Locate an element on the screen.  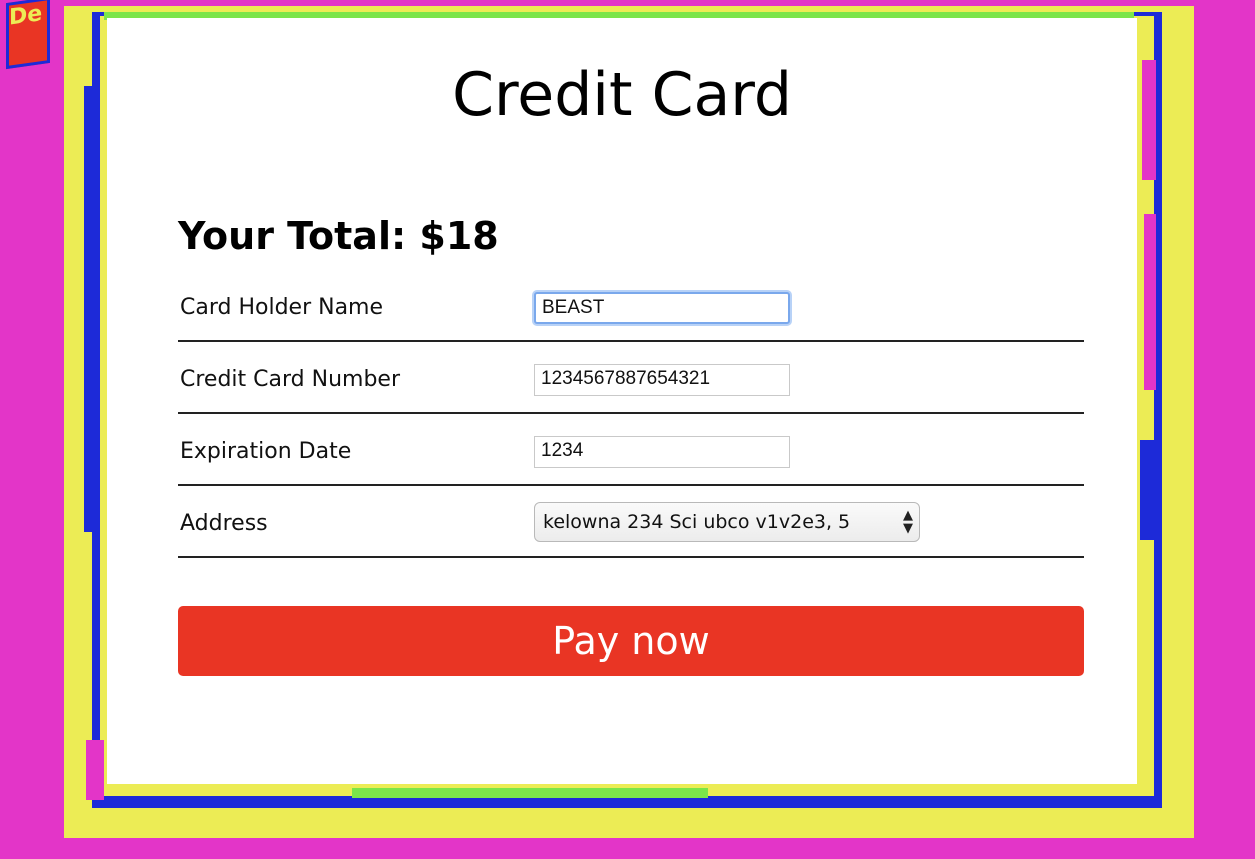
corner-badge-text: De is located at coordinates (26, 16).